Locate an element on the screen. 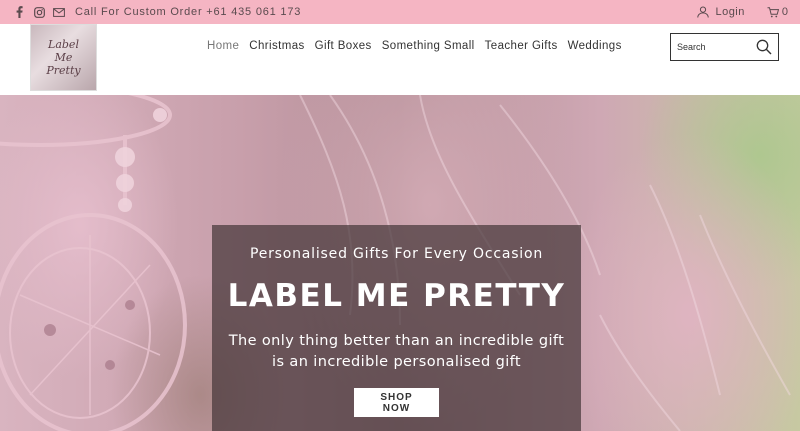 The width and height of the screenshot is (800, 431). cart-link: 0 is located at coordinates (777, 12).